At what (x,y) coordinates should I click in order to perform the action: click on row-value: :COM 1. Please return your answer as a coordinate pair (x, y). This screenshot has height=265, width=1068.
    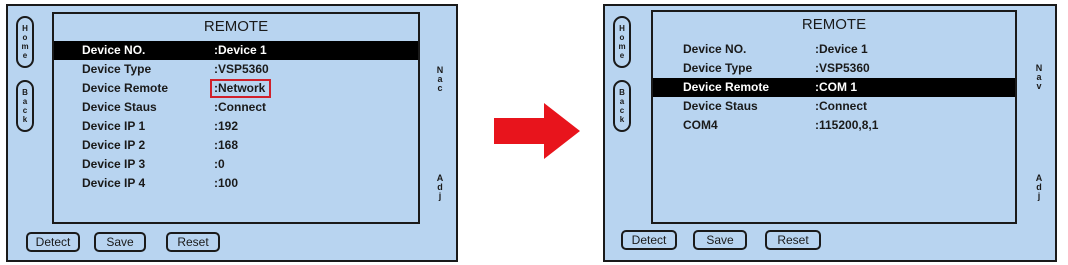
    Looking at the image, I should click on (836, 87).